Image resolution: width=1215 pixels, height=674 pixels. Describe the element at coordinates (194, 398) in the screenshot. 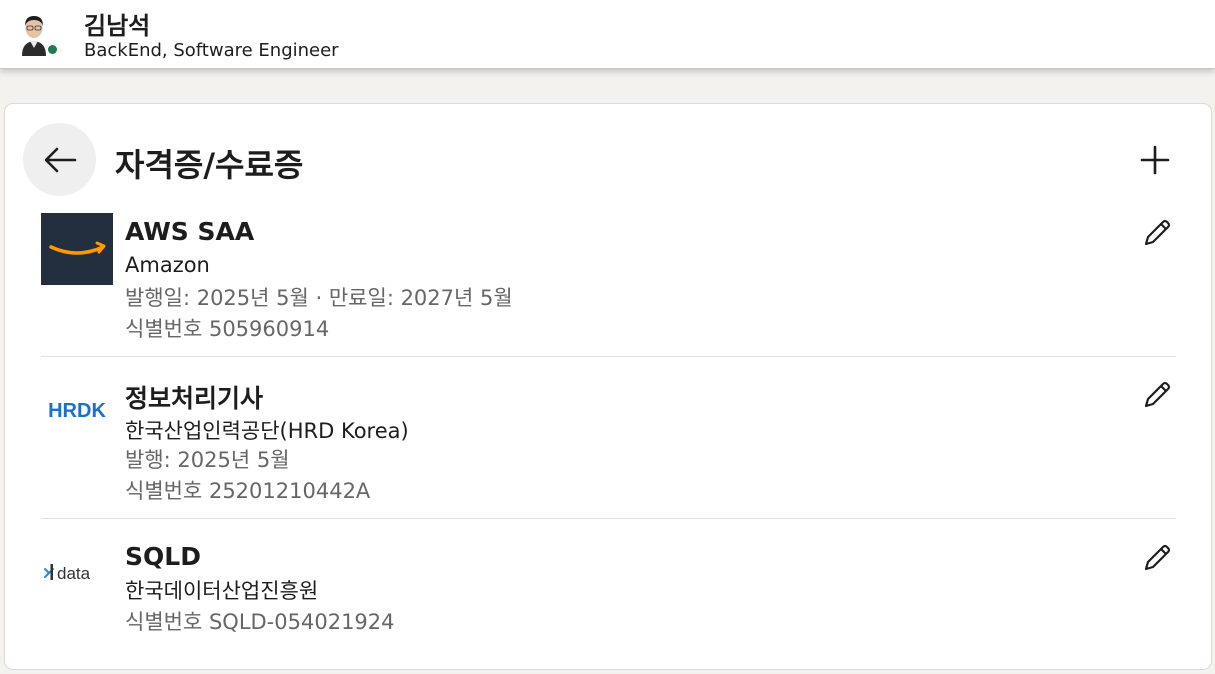

I see `certification-name: 정보처리기사` at that location.